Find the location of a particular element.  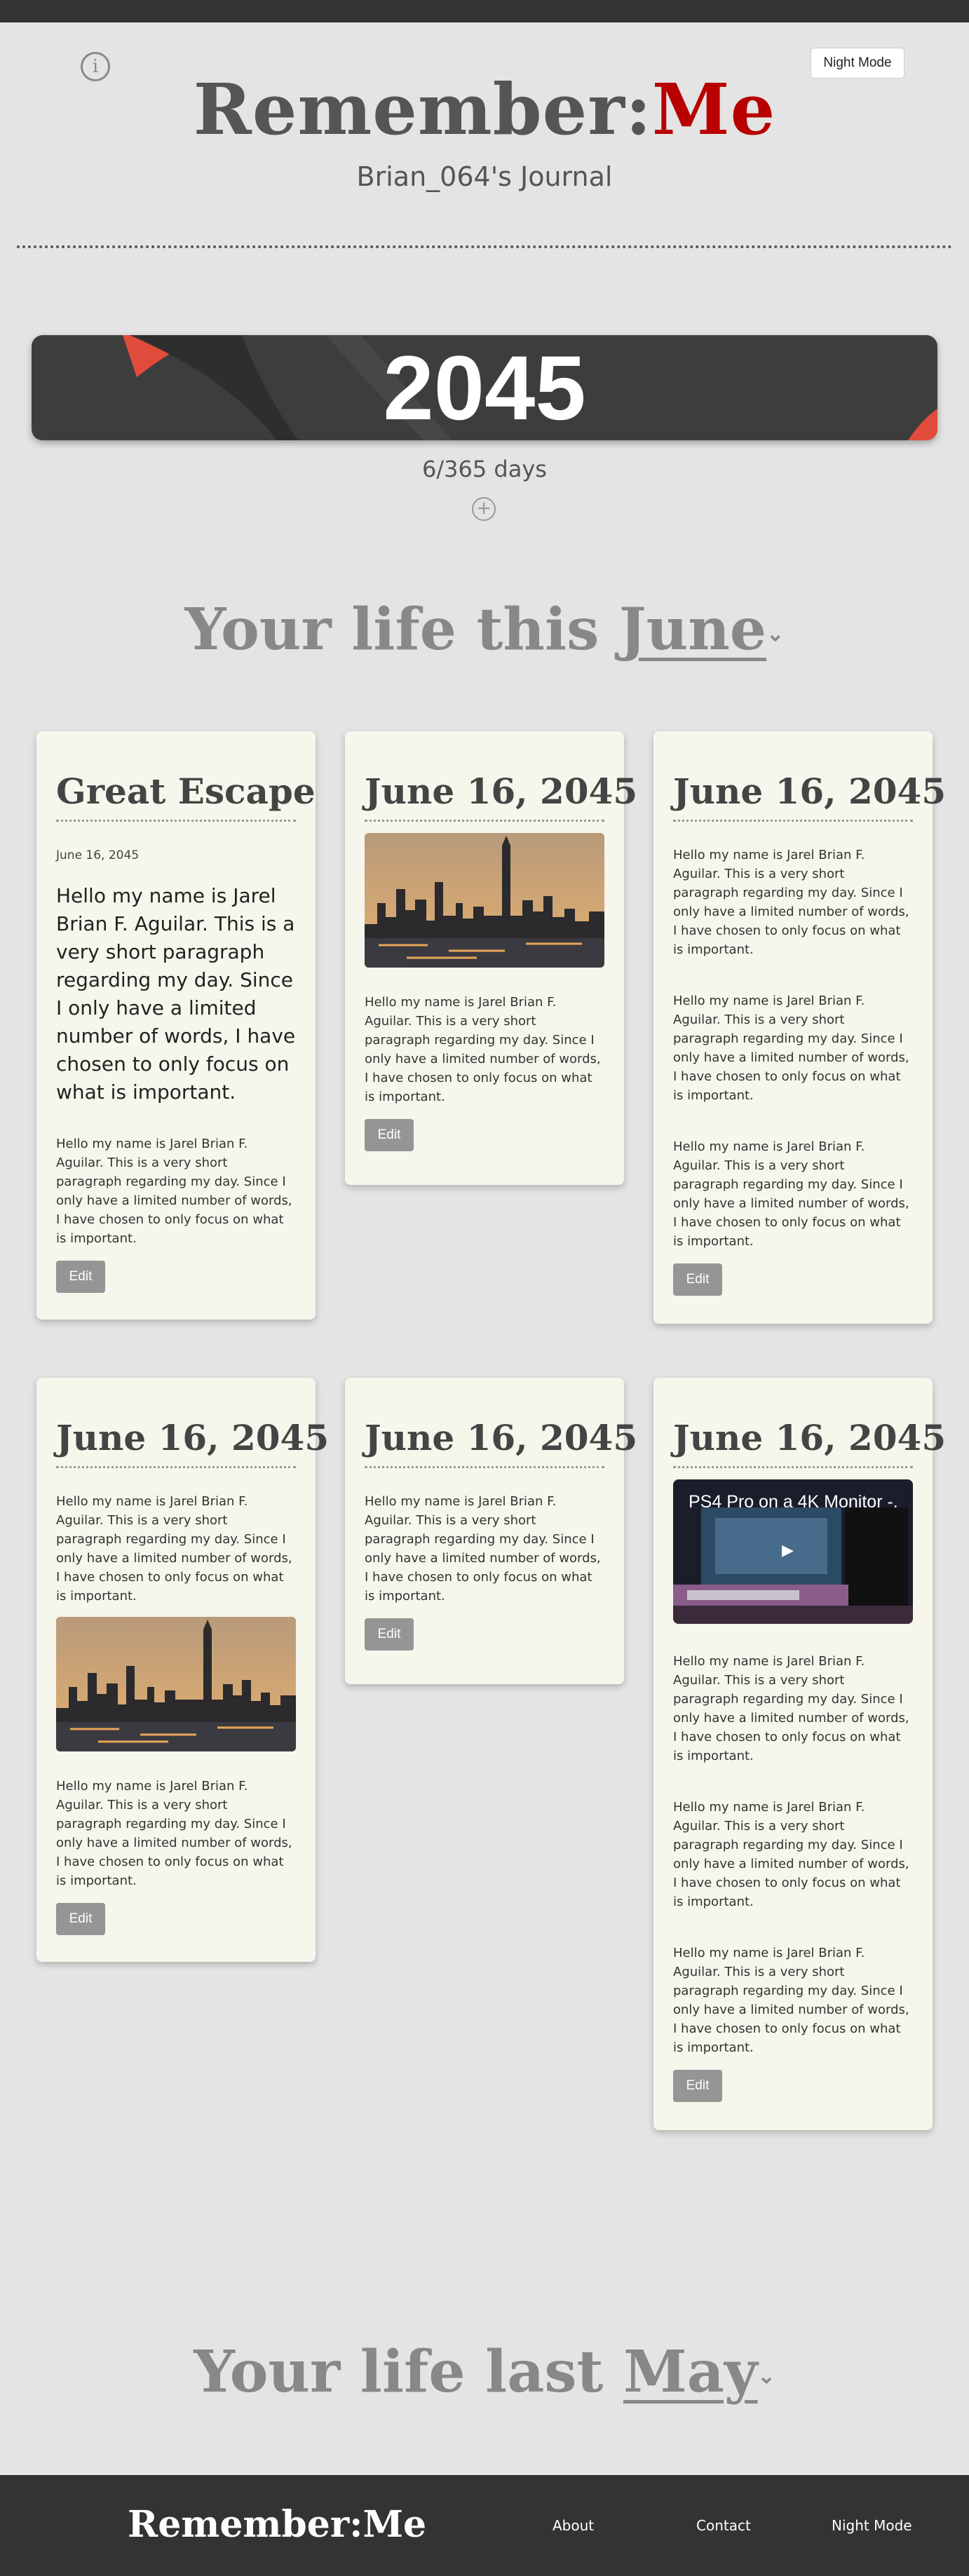

video-embed: PS4 Pro on a 4K Monitor -... ▶ is located at coordinates (793, 1551).